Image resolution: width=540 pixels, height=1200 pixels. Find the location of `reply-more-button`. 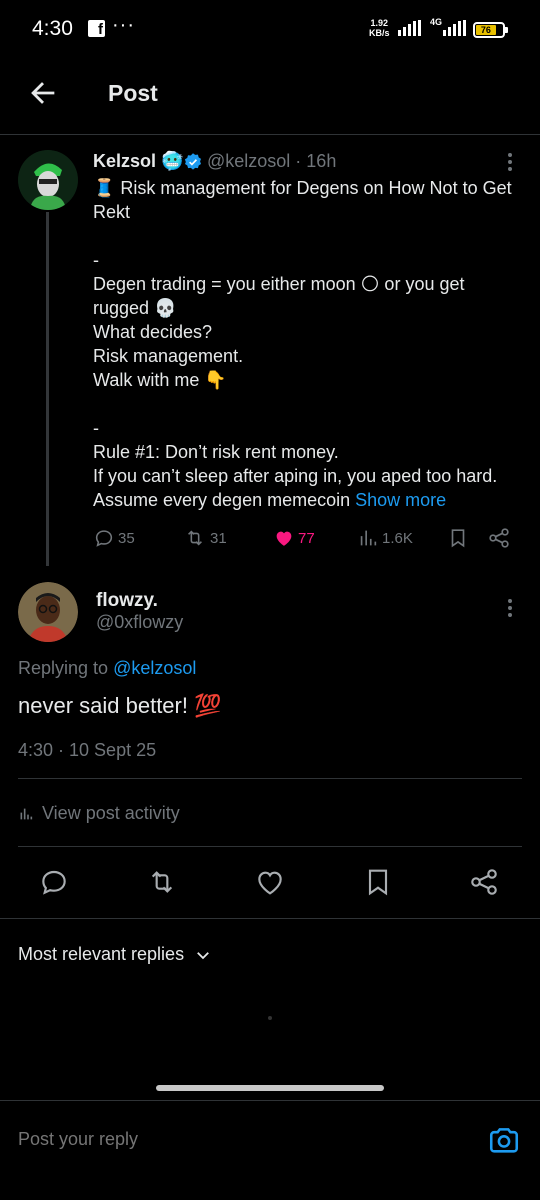

reply-more-button is located at coordinates (510, 608).